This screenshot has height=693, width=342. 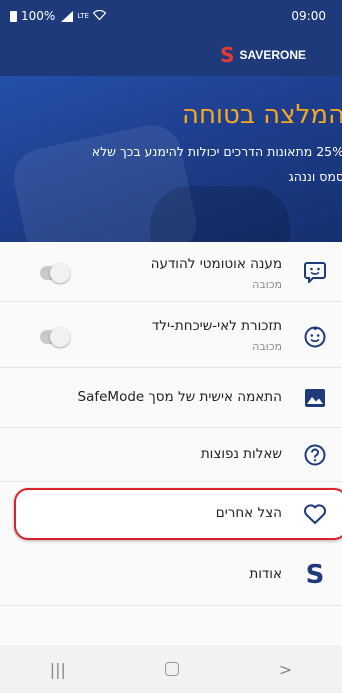 What do you see at coordinates (315, 455) in the screenshot?
I see `help-circle-icon` at bounding box center [315, 455].